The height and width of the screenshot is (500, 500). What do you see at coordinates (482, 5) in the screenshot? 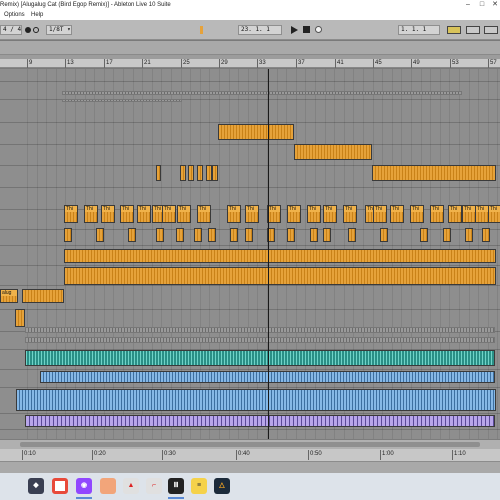
I see `maximize-icon: □` at bounding box center [482, 5].